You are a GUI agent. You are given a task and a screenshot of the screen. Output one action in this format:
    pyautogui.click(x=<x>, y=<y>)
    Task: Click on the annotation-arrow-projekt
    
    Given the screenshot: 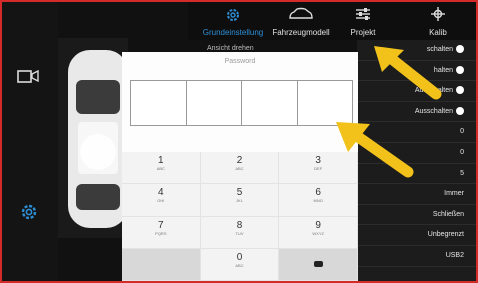 What is the action you would take?
    pyautogui.click(x=408, y=73)
    